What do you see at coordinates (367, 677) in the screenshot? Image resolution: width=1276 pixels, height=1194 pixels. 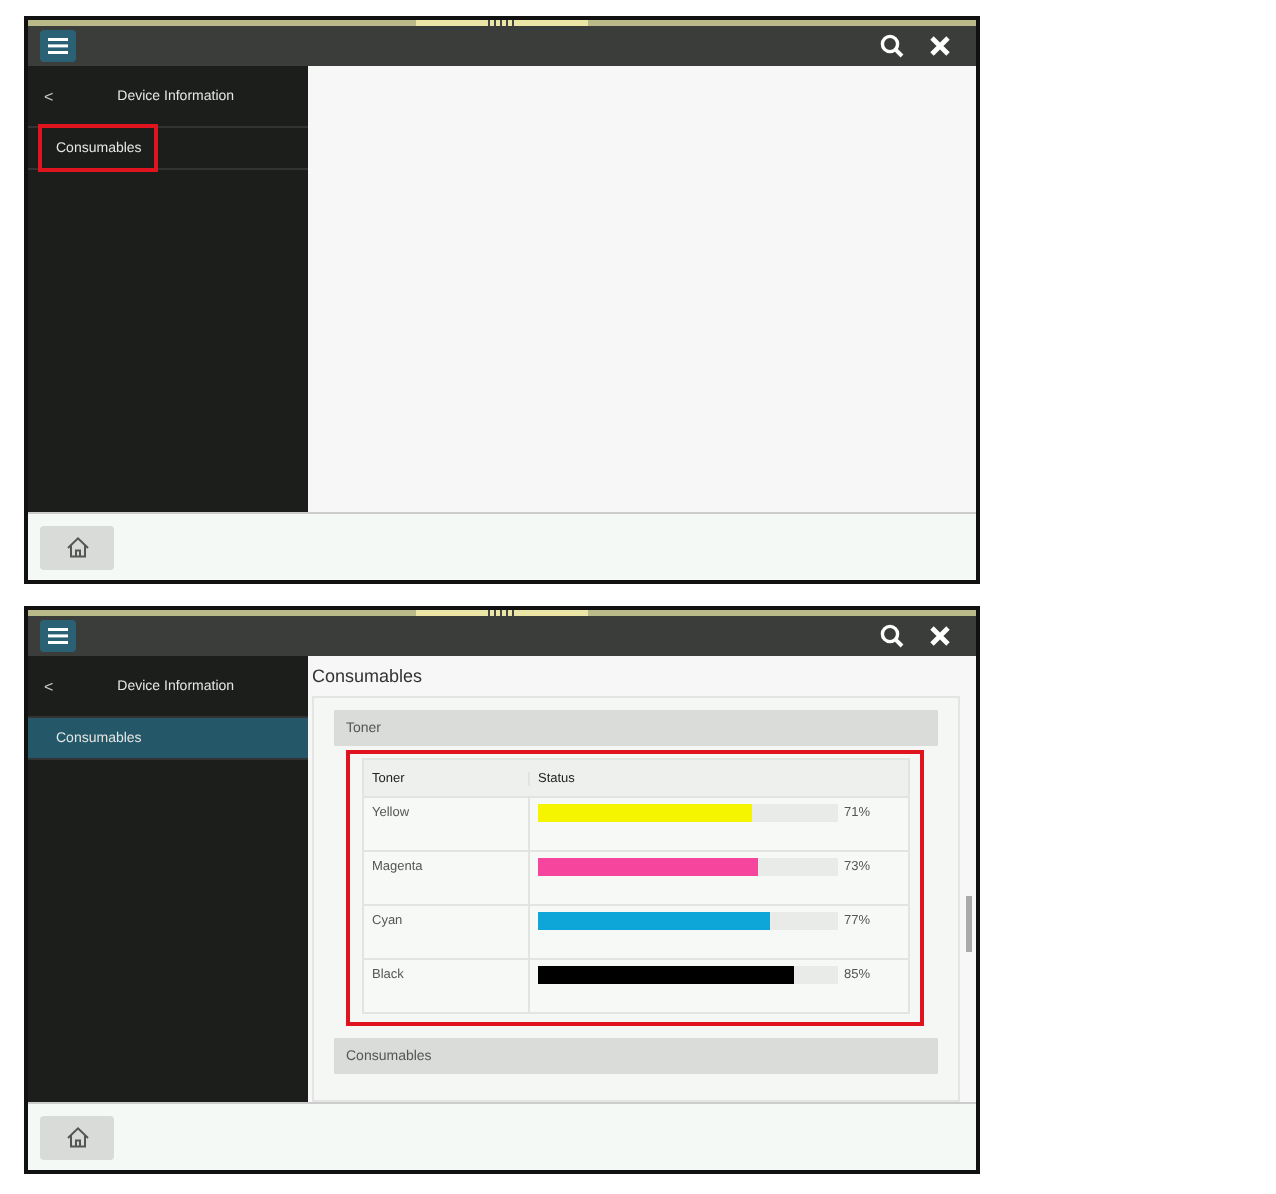 I see `page-title: Consumables` at bounding box center [367, 677].